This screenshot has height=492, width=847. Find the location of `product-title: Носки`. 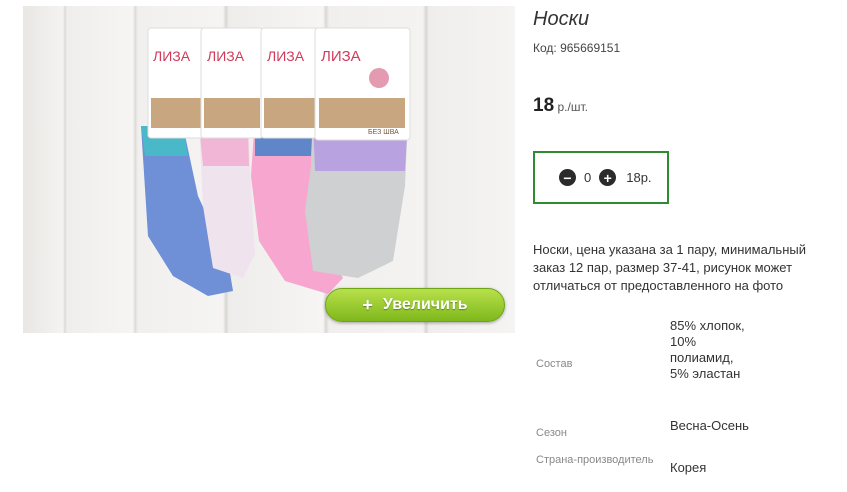

product-title: Носки is located at coordinates (561, 19).